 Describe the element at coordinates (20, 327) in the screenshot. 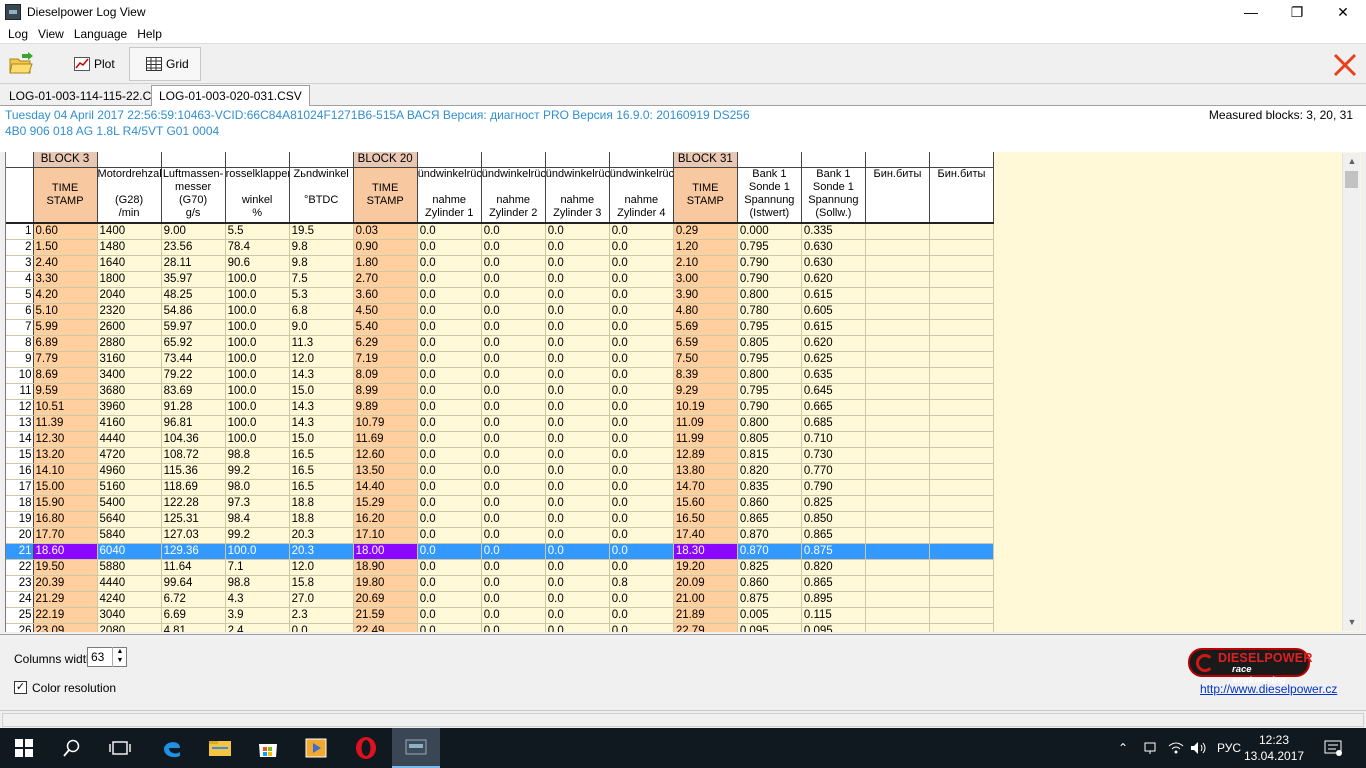

I see `row-number: 7` at that location.